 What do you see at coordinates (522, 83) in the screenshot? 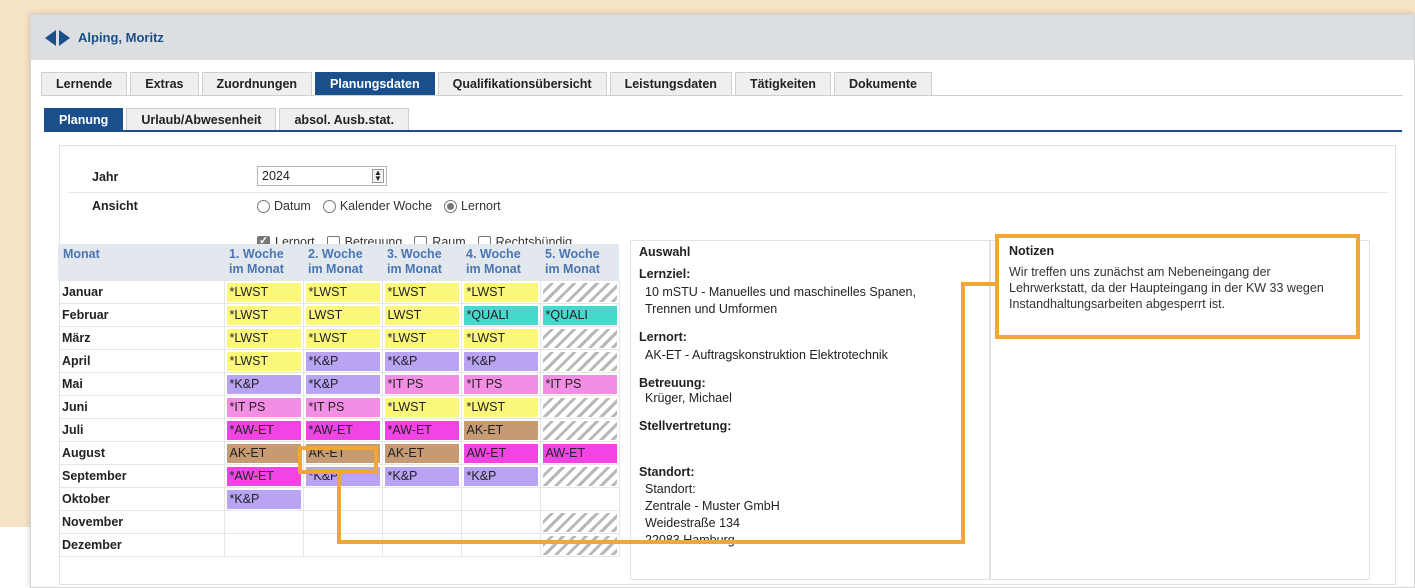
I see `tab-qualifikationsuebersicht: Qualifikationsübersicht` at bounding box center [522, 83].